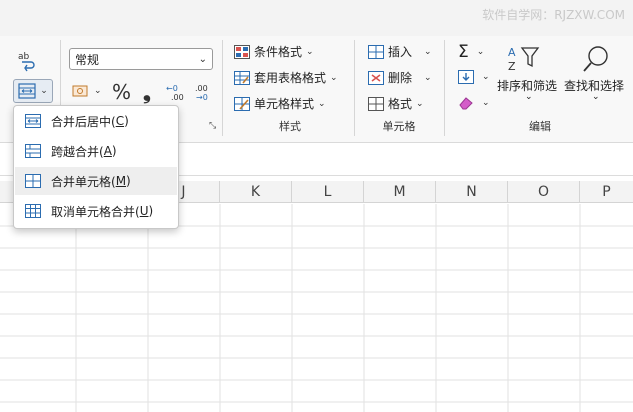 Image resolution: width=633 pixels, height=412 pixels. Describe the element at coordinates (121, 92) in the screenshot. I see `percent-style-button: %` at that location.